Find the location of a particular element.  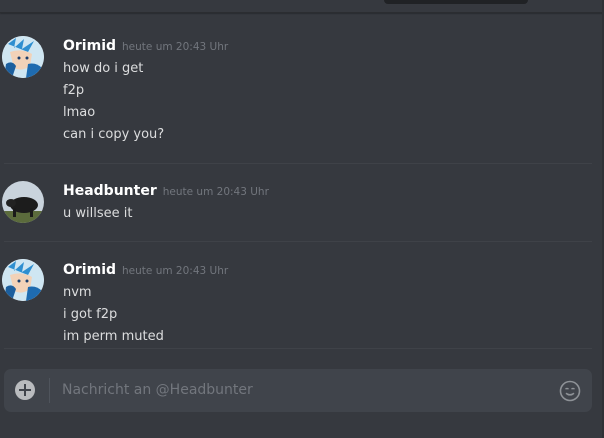

emoji-icon is located at coordinates (570, 391).